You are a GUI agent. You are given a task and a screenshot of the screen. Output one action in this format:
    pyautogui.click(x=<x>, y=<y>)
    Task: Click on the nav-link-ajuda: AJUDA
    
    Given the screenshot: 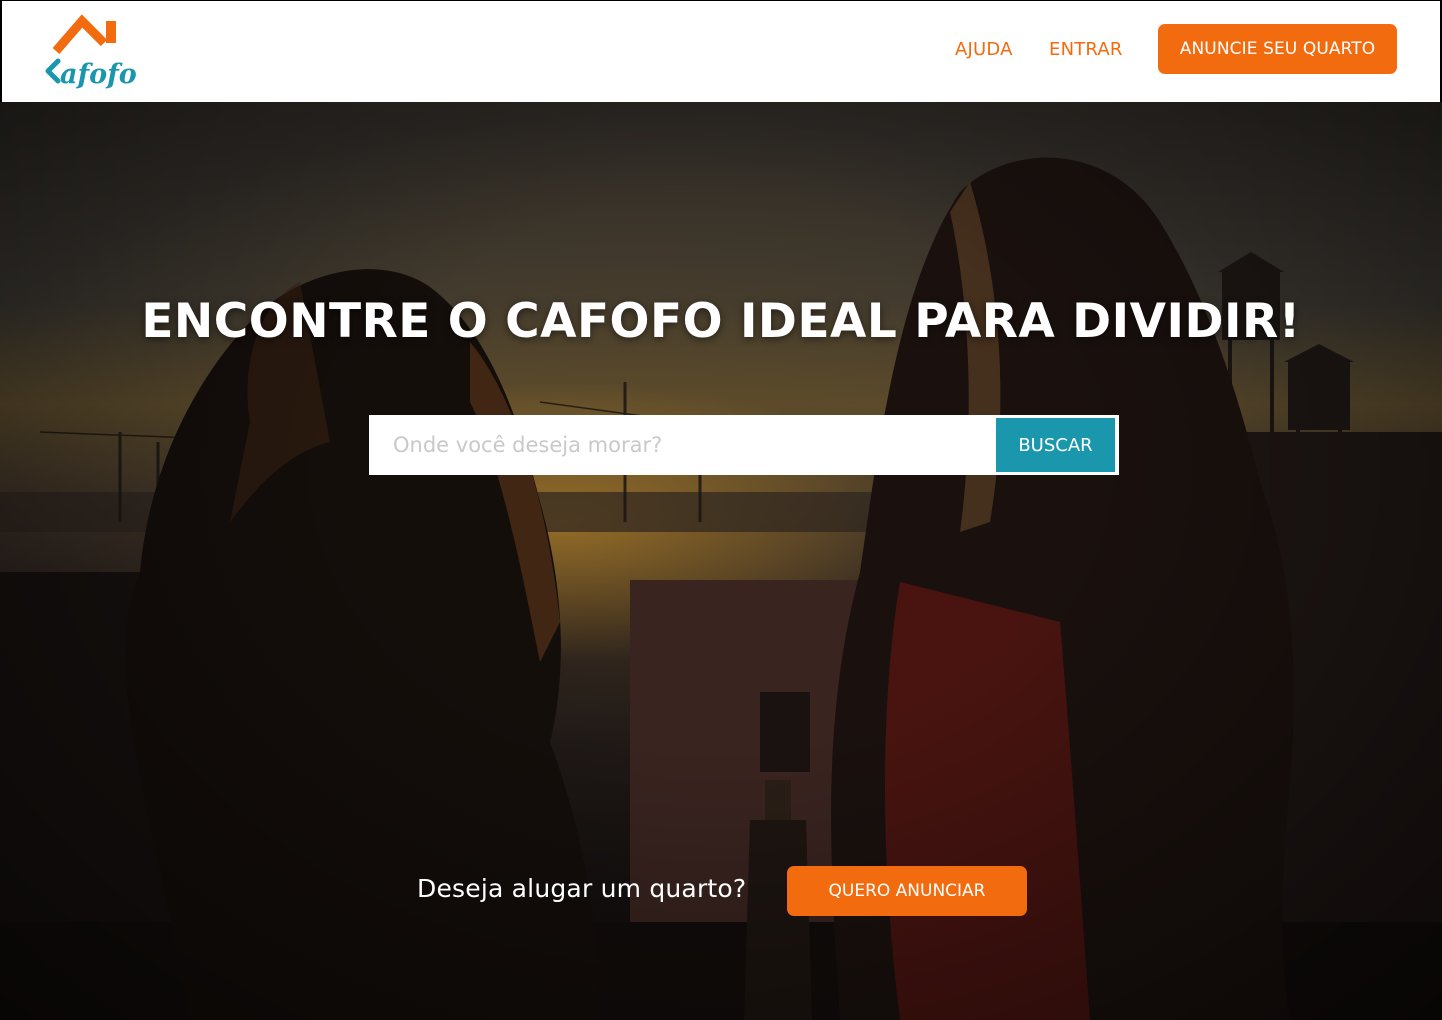 What is the action you would take?
    pyautogui.click(x=984, y=49)
    